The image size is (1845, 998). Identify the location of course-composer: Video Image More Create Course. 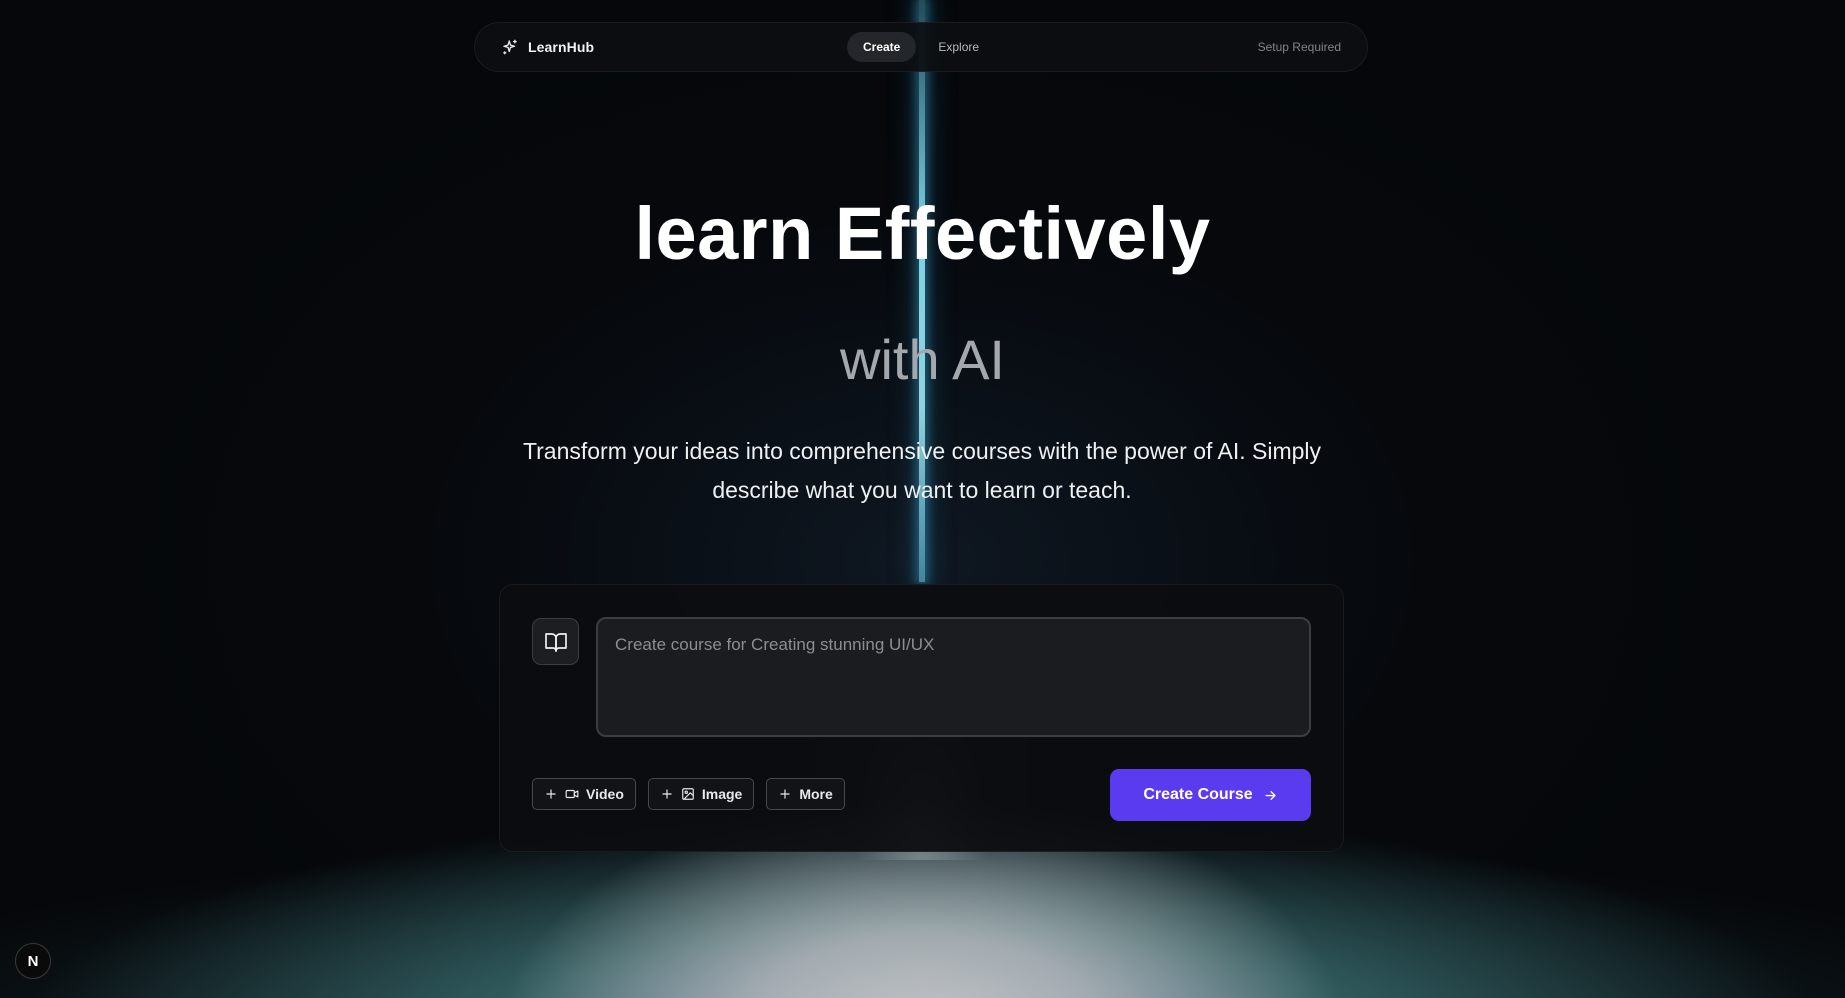
(921, 718).